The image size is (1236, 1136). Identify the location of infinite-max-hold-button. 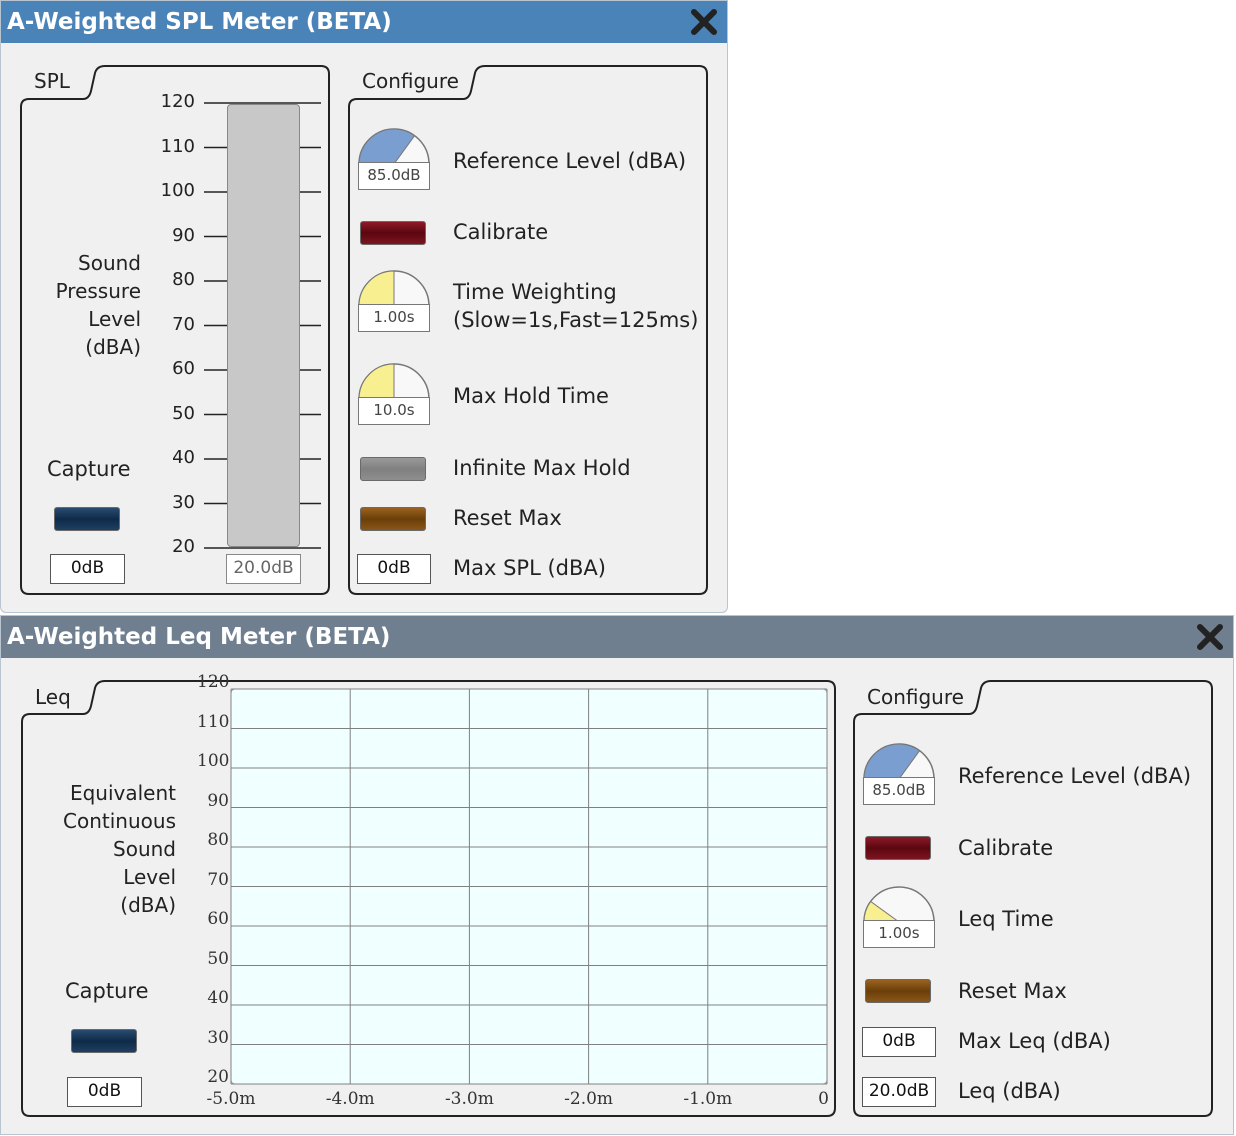
(393, 469).